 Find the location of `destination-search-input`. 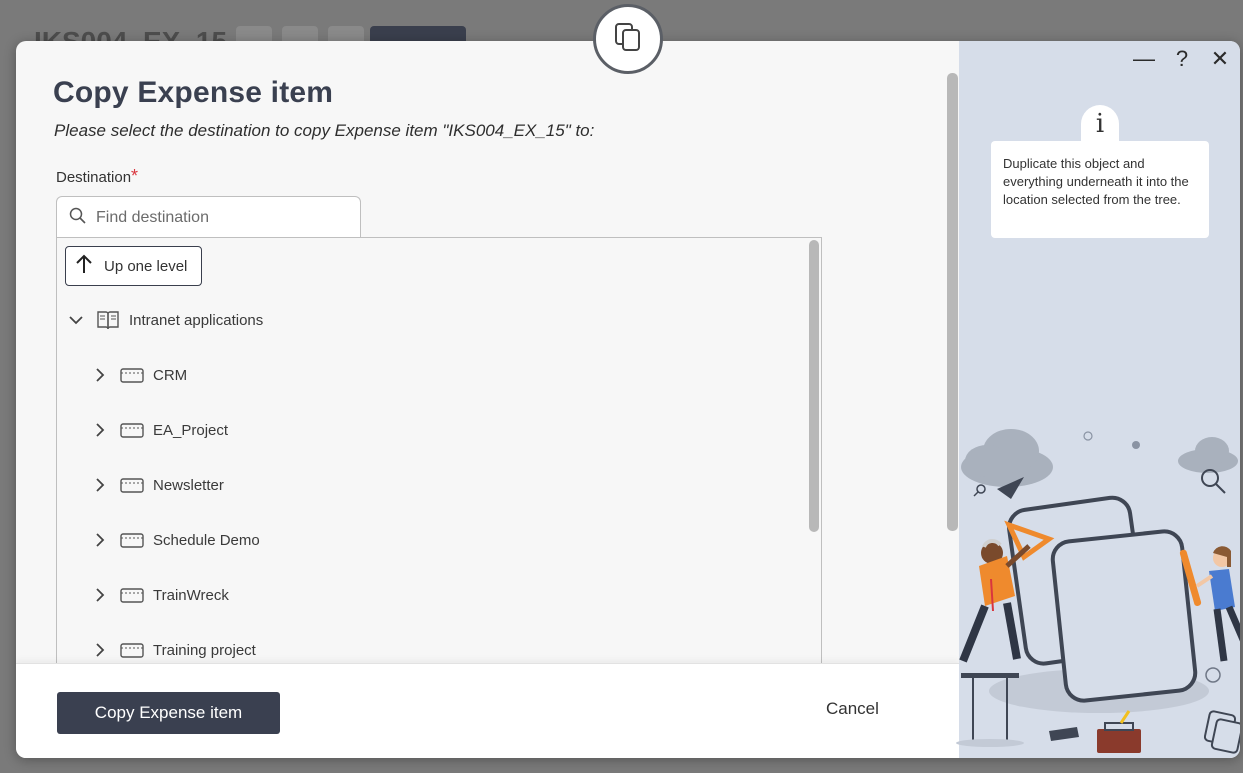

destination-search-input is located at coordinates (216, 217).